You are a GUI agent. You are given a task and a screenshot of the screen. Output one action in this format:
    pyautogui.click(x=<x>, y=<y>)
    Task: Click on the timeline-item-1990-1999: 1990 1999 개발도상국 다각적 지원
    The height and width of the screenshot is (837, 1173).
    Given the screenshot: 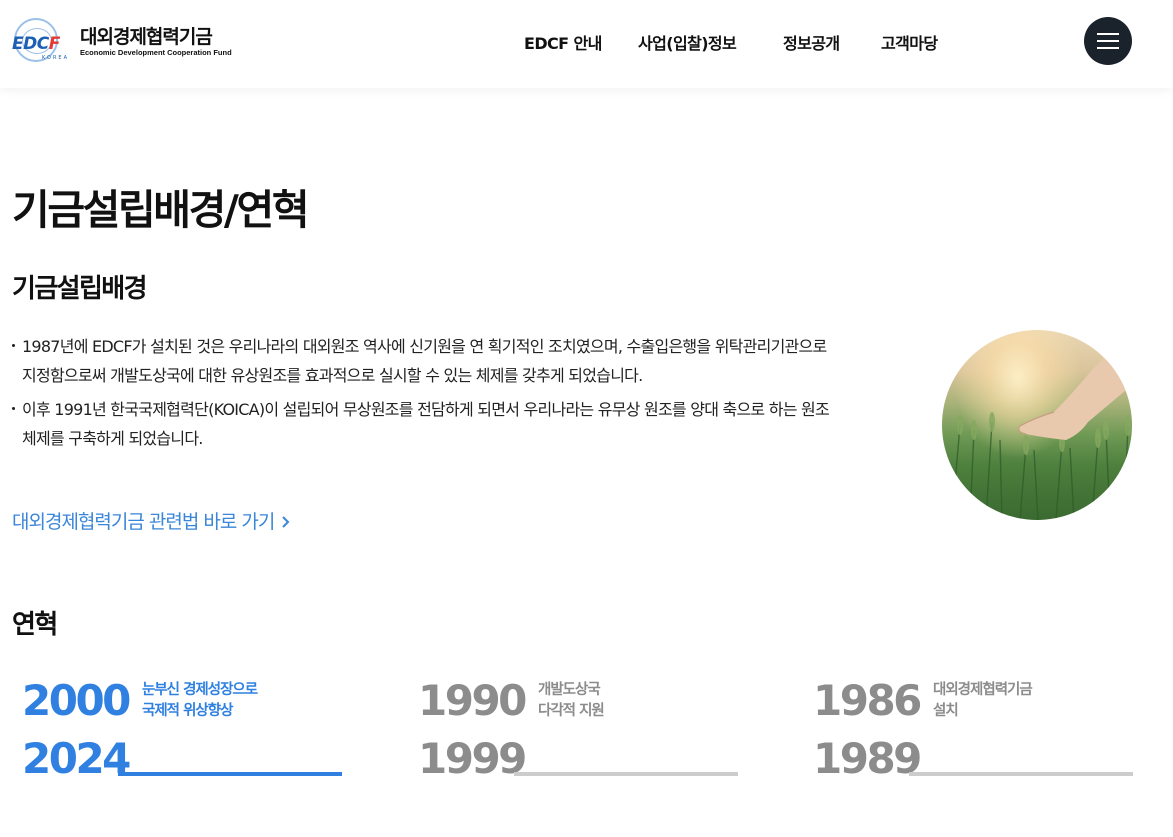 What is the action you would take?
    pyautogui.click(x=583, y=728)
    